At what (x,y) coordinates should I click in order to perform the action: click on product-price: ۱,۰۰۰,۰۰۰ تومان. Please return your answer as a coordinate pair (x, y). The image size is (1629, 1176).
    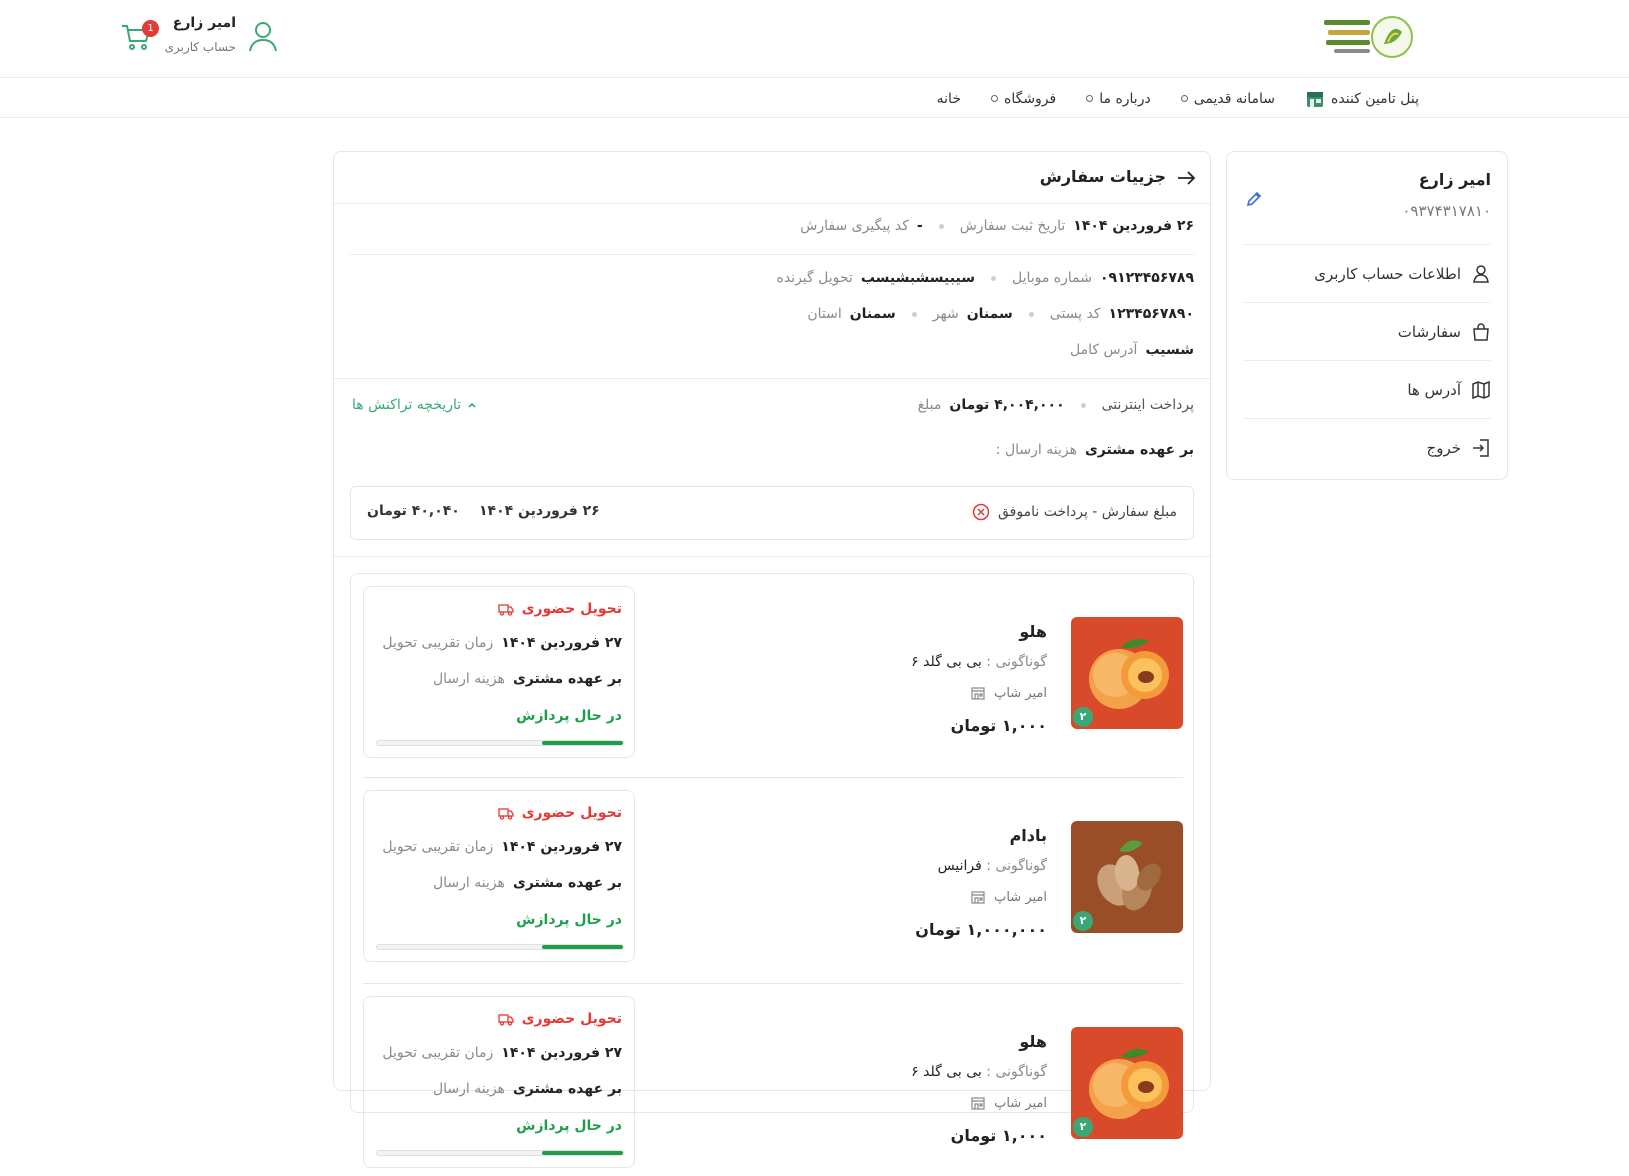
    Looking at the image, I should click on (981, 929).